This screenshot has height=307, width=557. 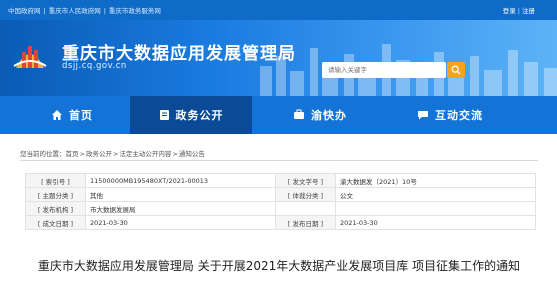 I want to click on genre-label: [ 体裁分类 ], so click(x=305, y=194).